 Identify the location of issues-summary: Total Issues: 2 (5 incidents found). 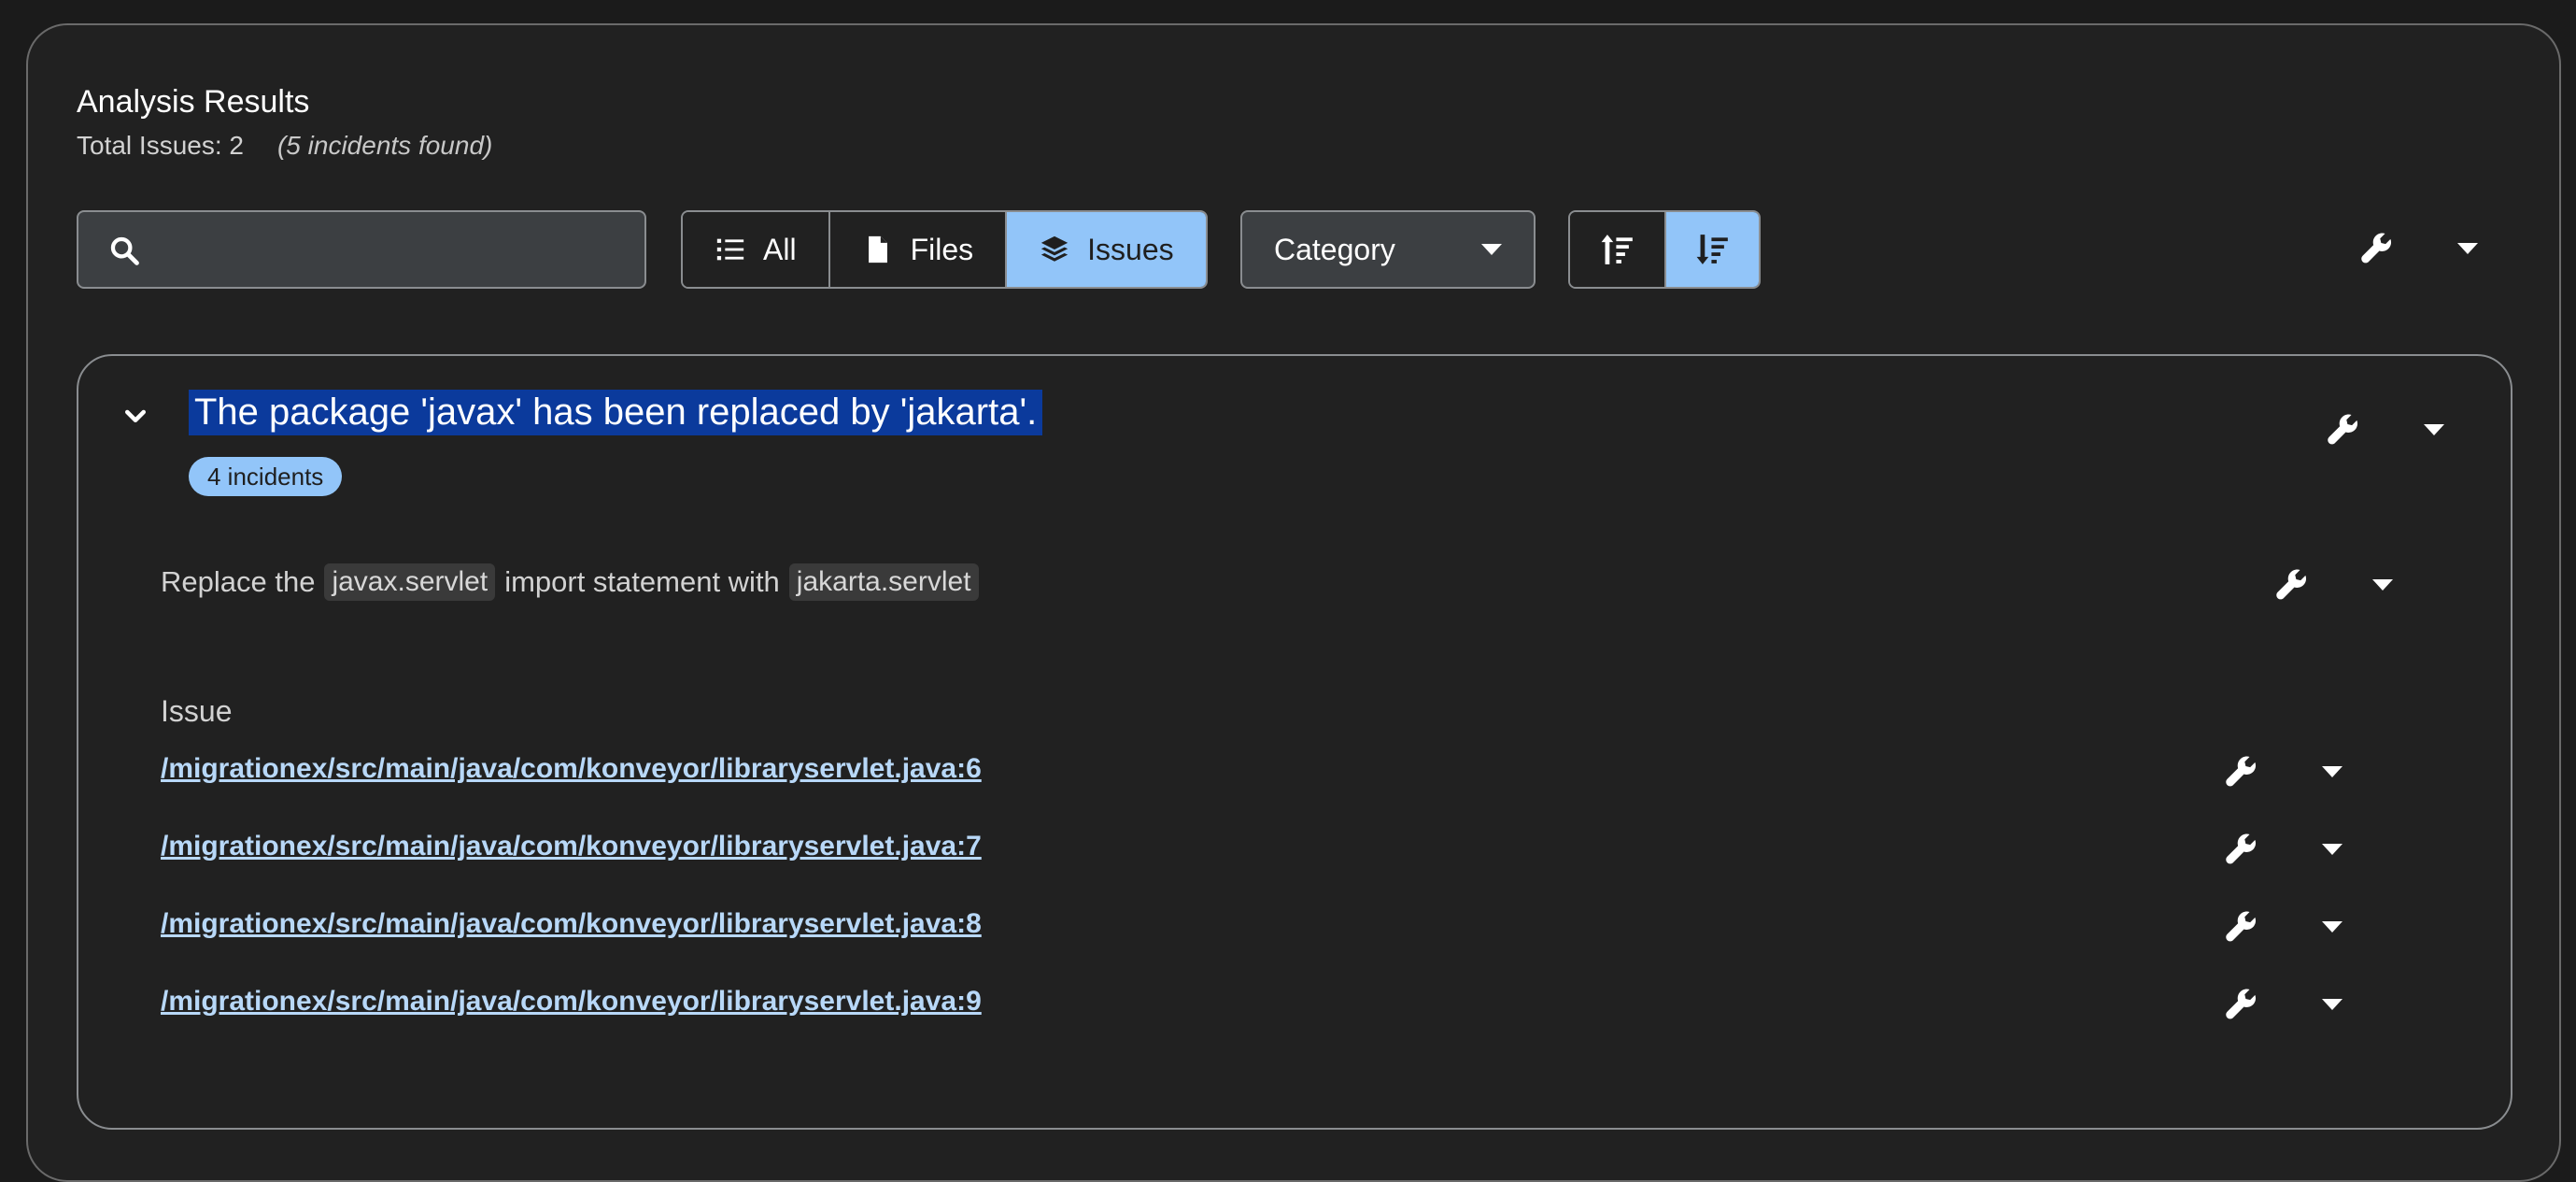
(284, 146).